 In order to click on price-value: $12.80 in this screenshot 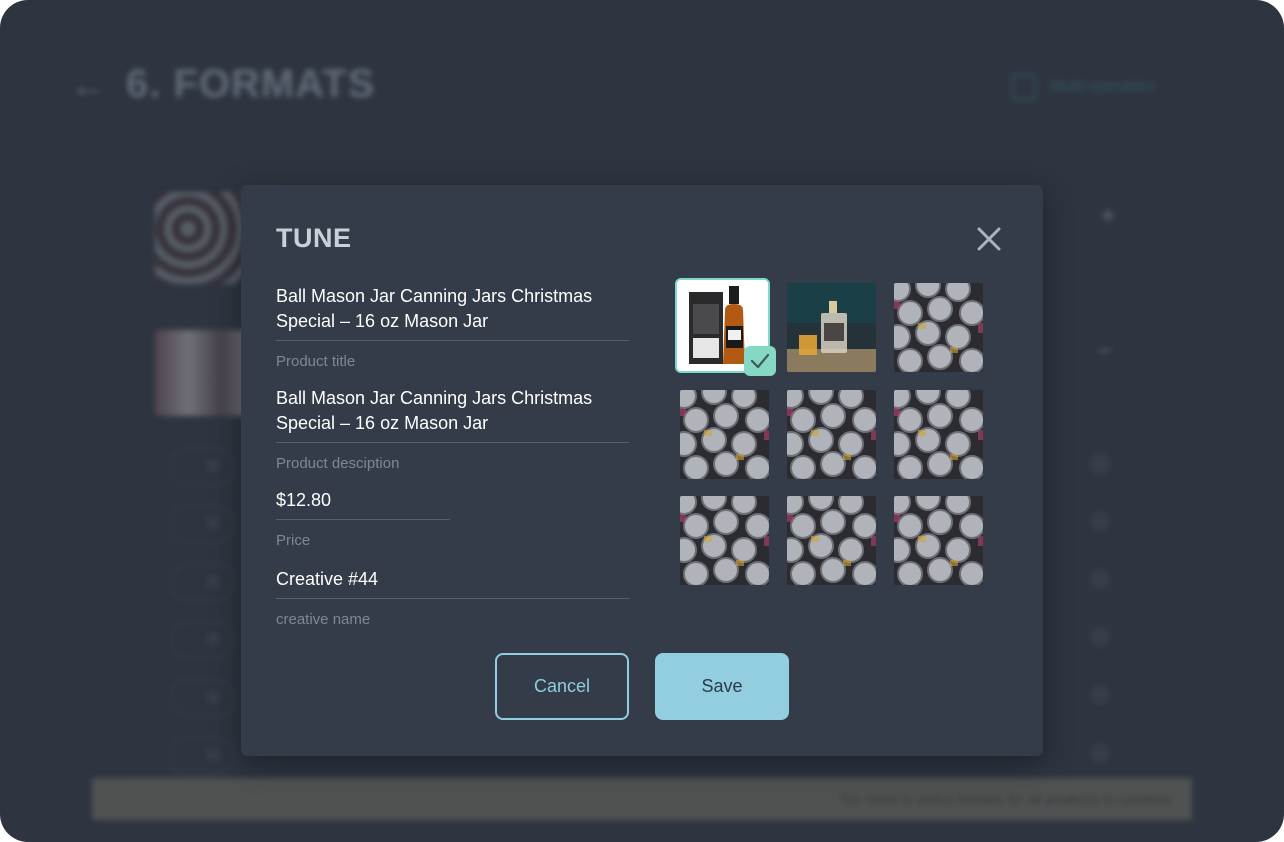, I will do `click(363, 504)`.